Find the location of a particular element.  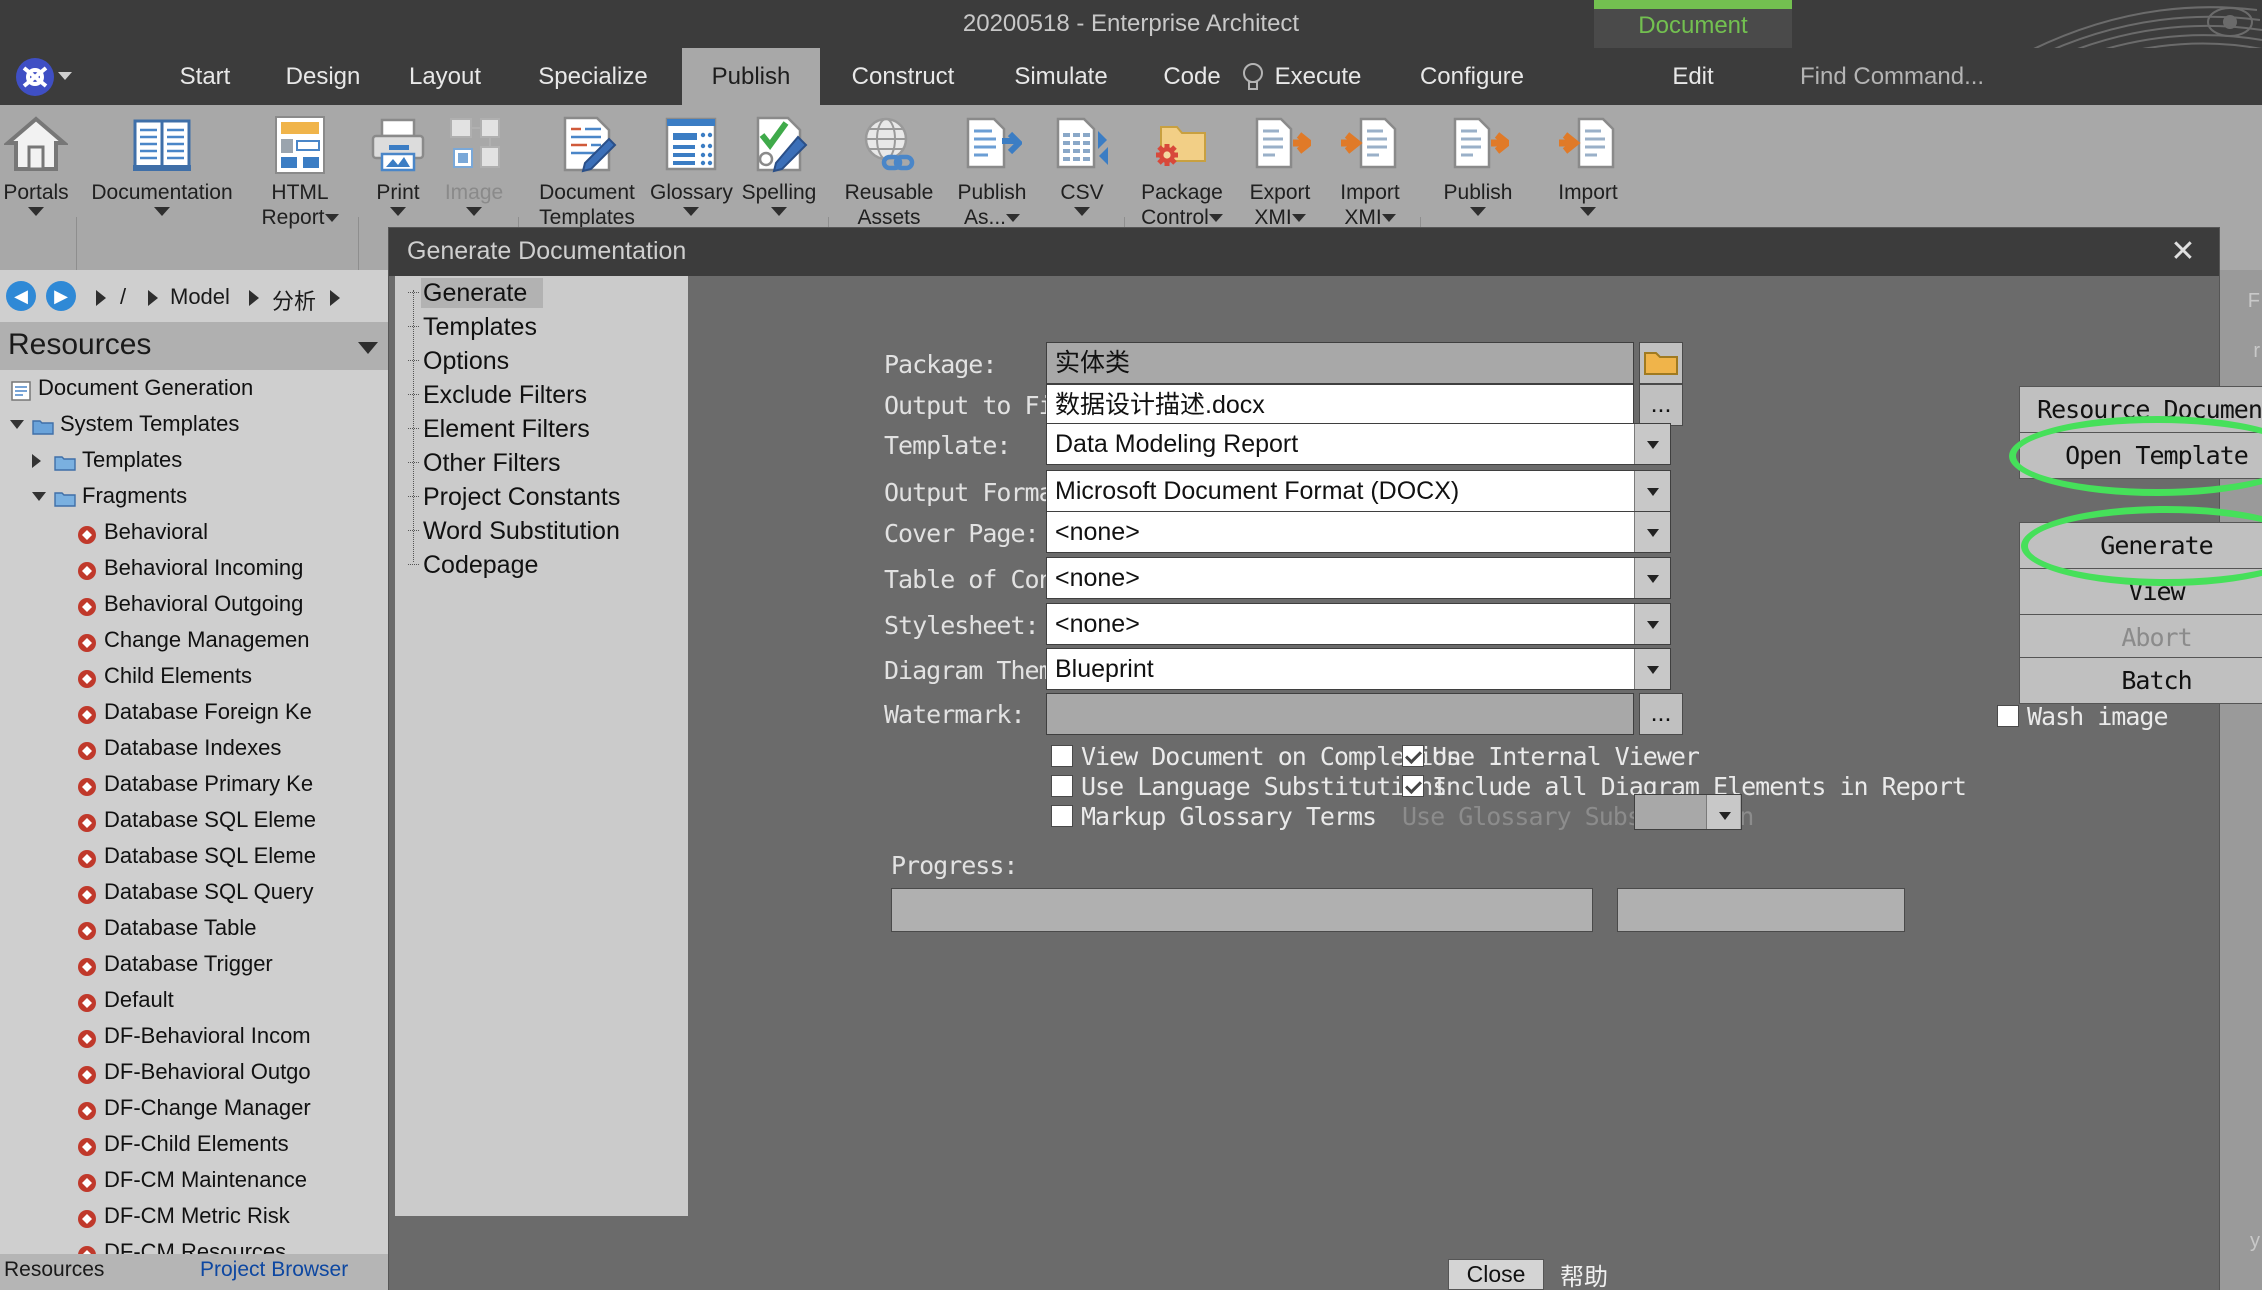

ribbon-tab-publish: Publish is located at coordinates (751, 76).